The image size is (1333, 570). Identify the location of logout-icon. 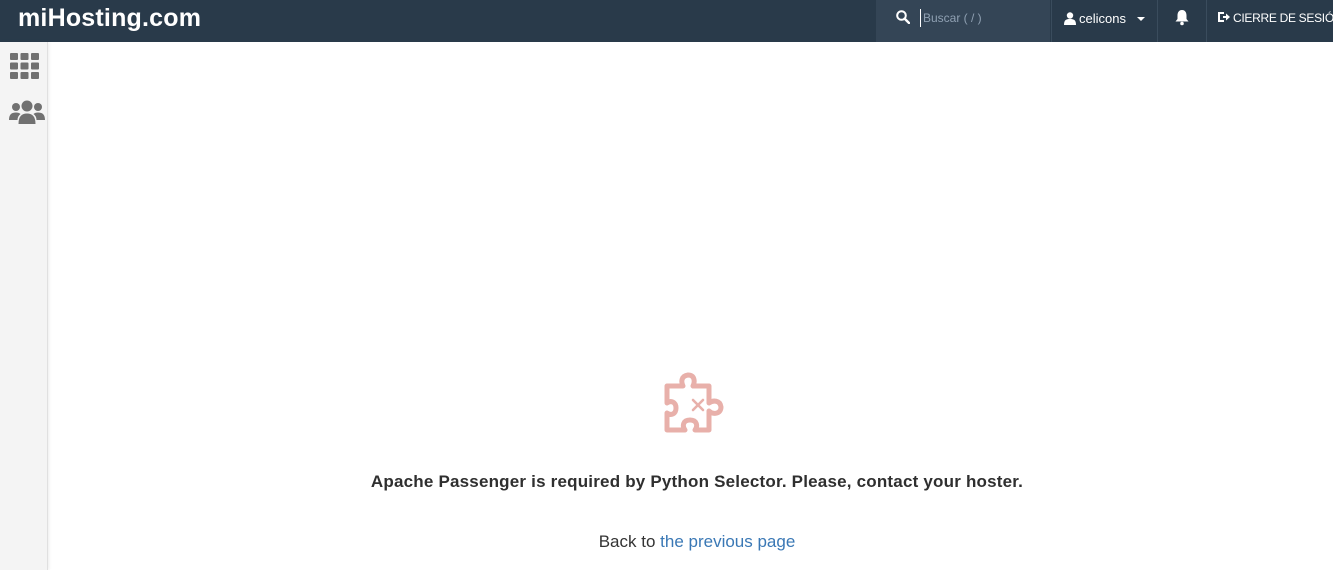
(1224, 17).